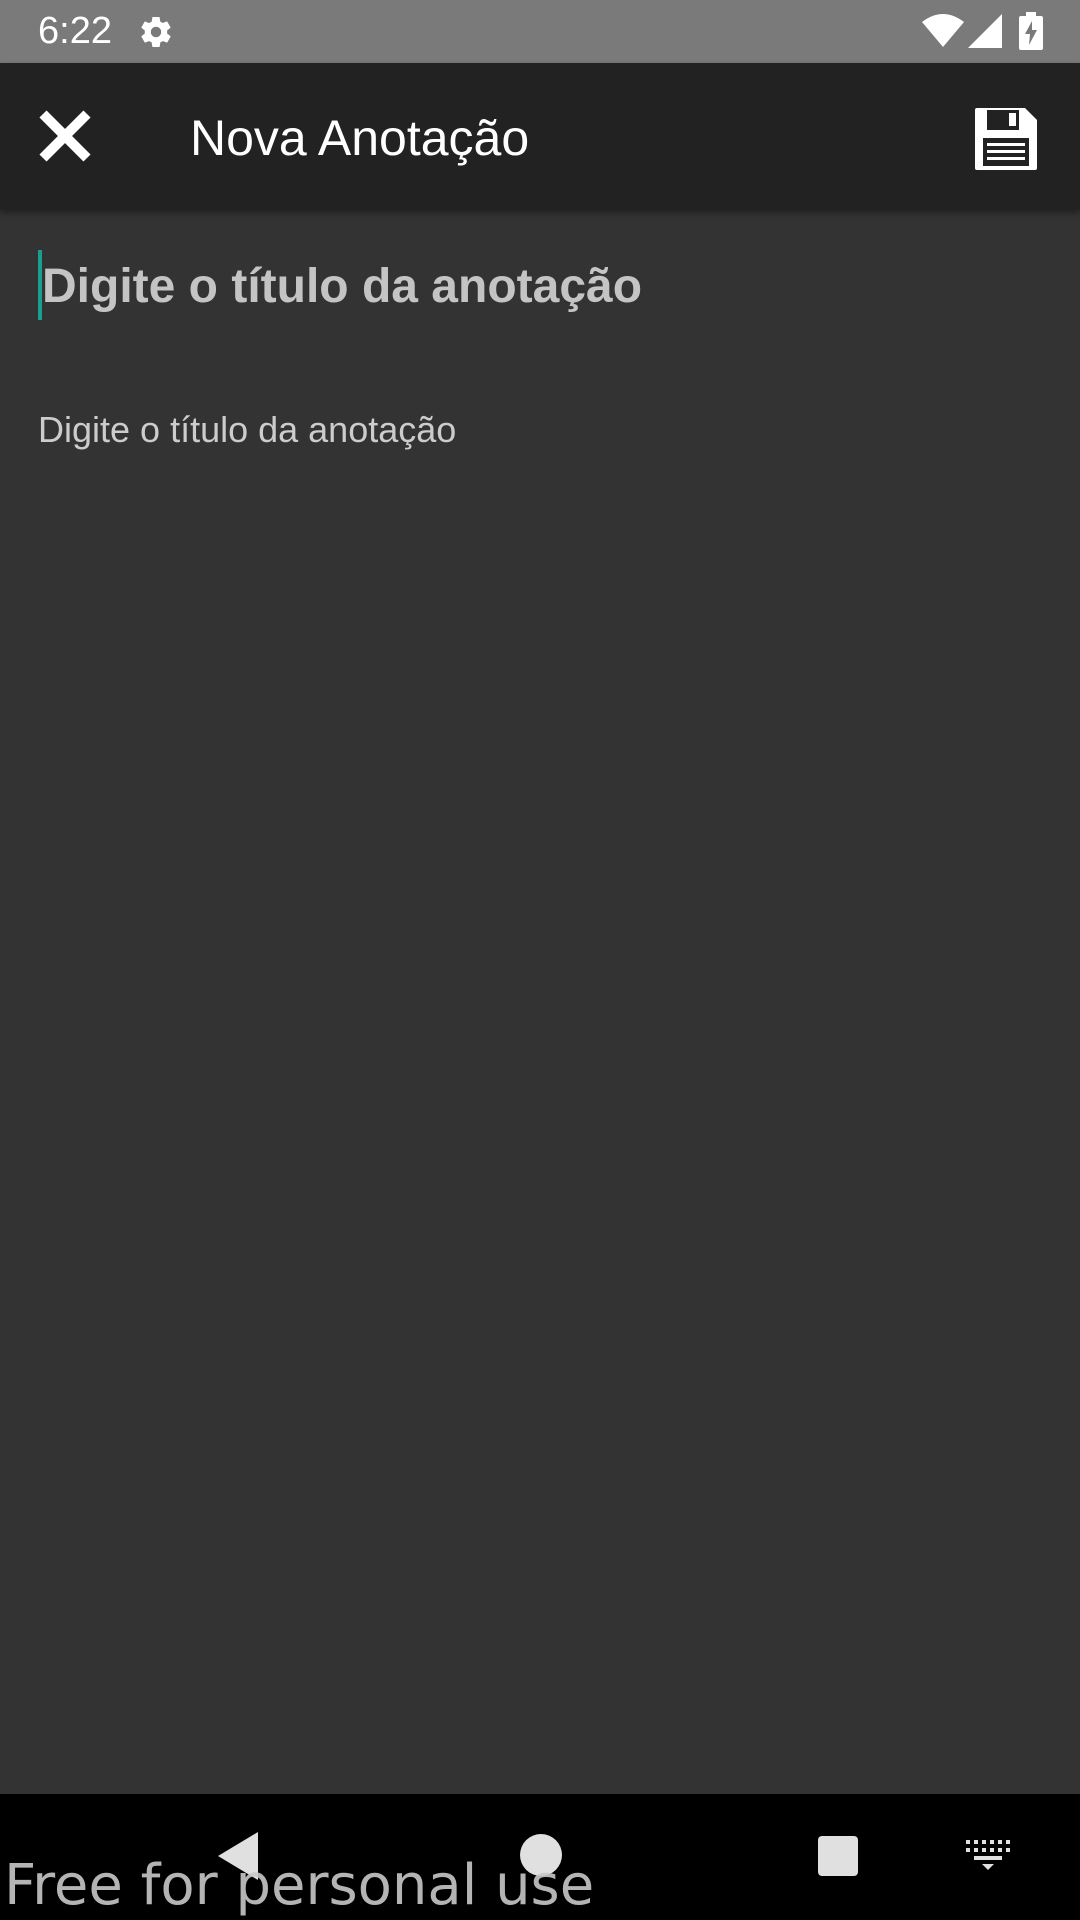 Image resolution: width=1080 pixels, height=1920 pixels. I want to click on keyboard-icon, so click(988, 1855).